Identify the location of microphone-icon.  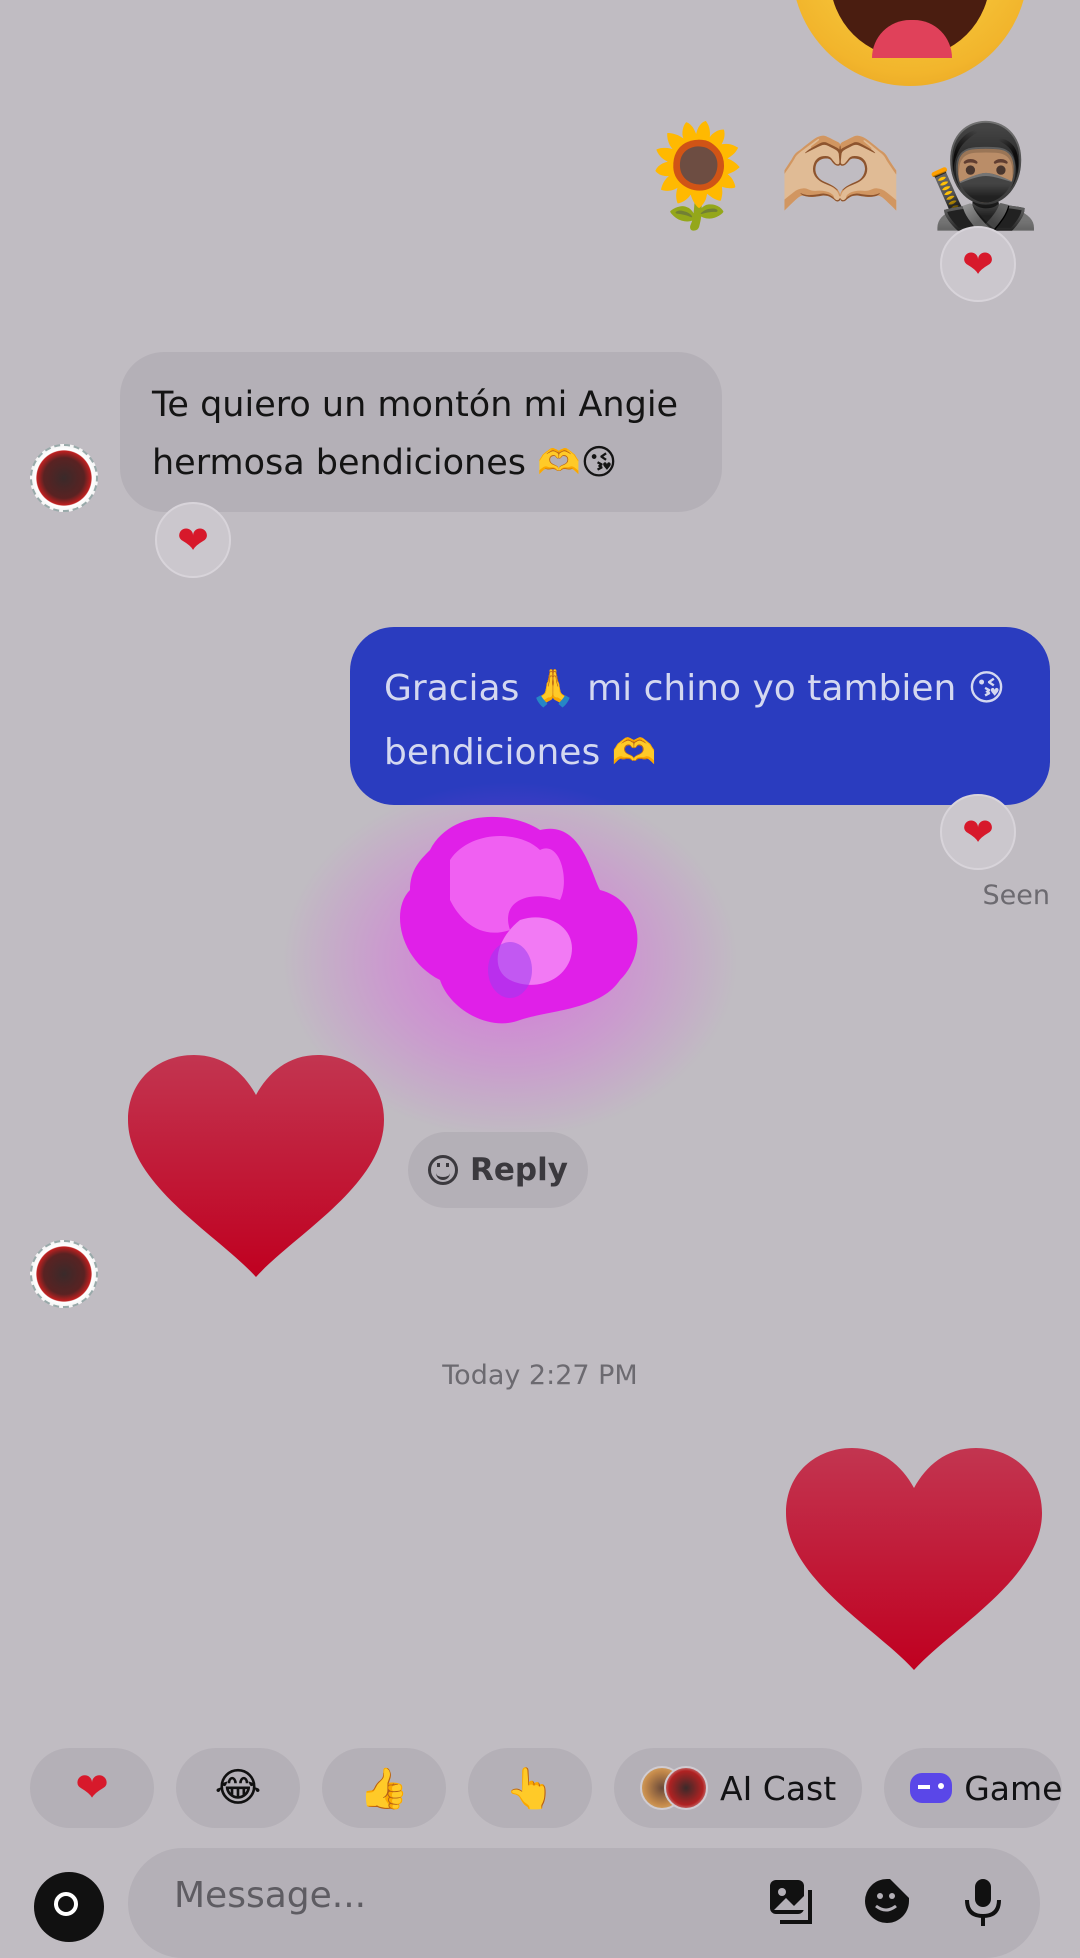
(983, 1901).